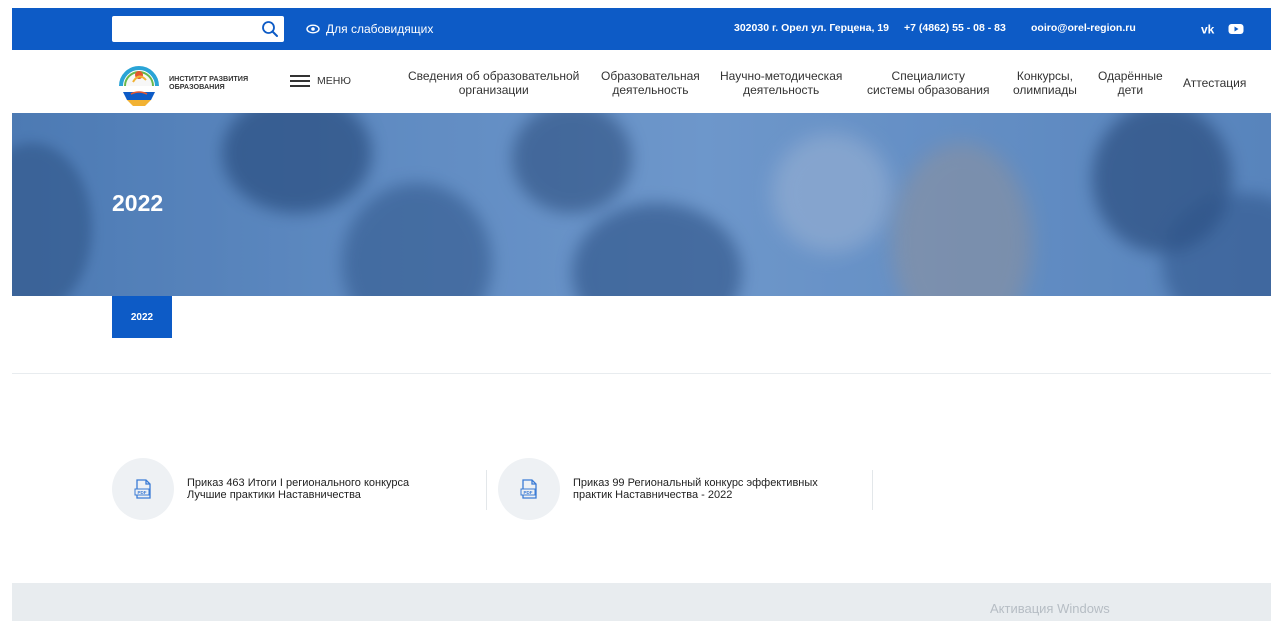  I want to click on nav-item-education: Образовательная деятельность, so click(650, 83).